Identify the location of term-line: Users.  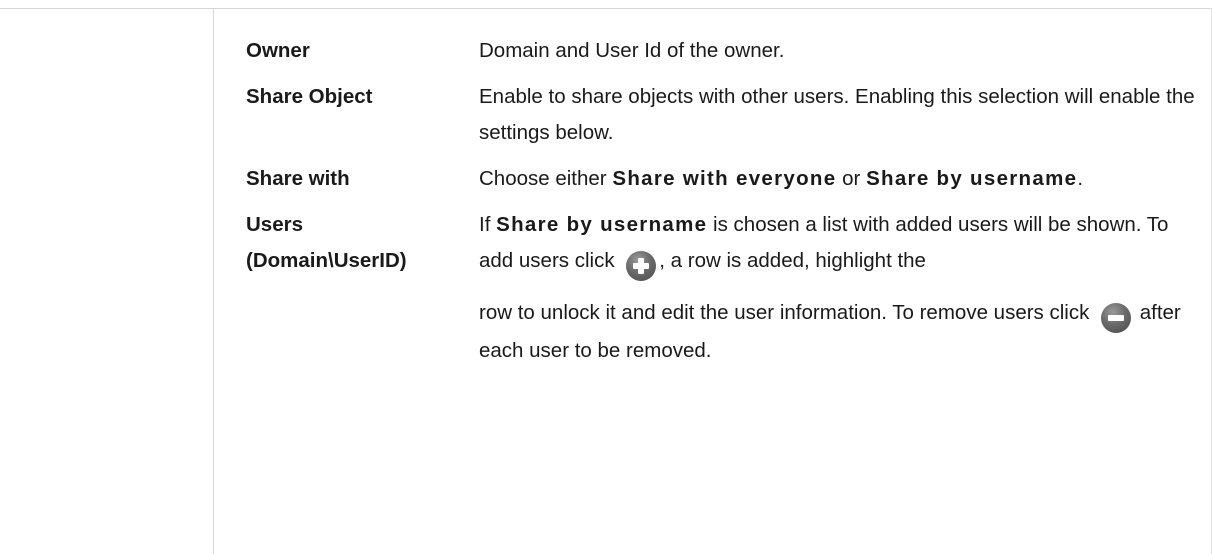
(274, 224).